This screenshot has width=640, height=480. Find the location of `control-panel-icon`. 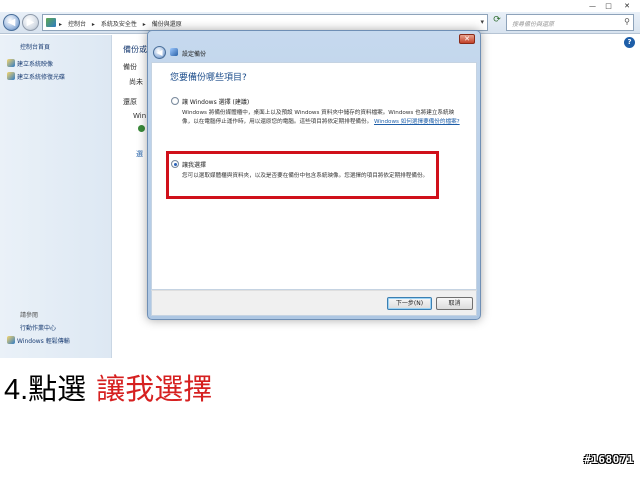

control-panel-icon is located at coordinates (51, 22).